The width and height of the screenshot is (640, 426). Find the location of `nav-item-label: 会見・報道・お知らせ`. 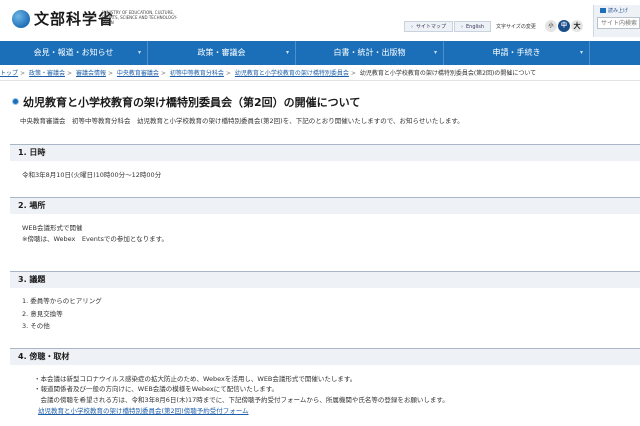

nav-item-label: 会見・報道・お知らせ is located at coordinates (73, 52).